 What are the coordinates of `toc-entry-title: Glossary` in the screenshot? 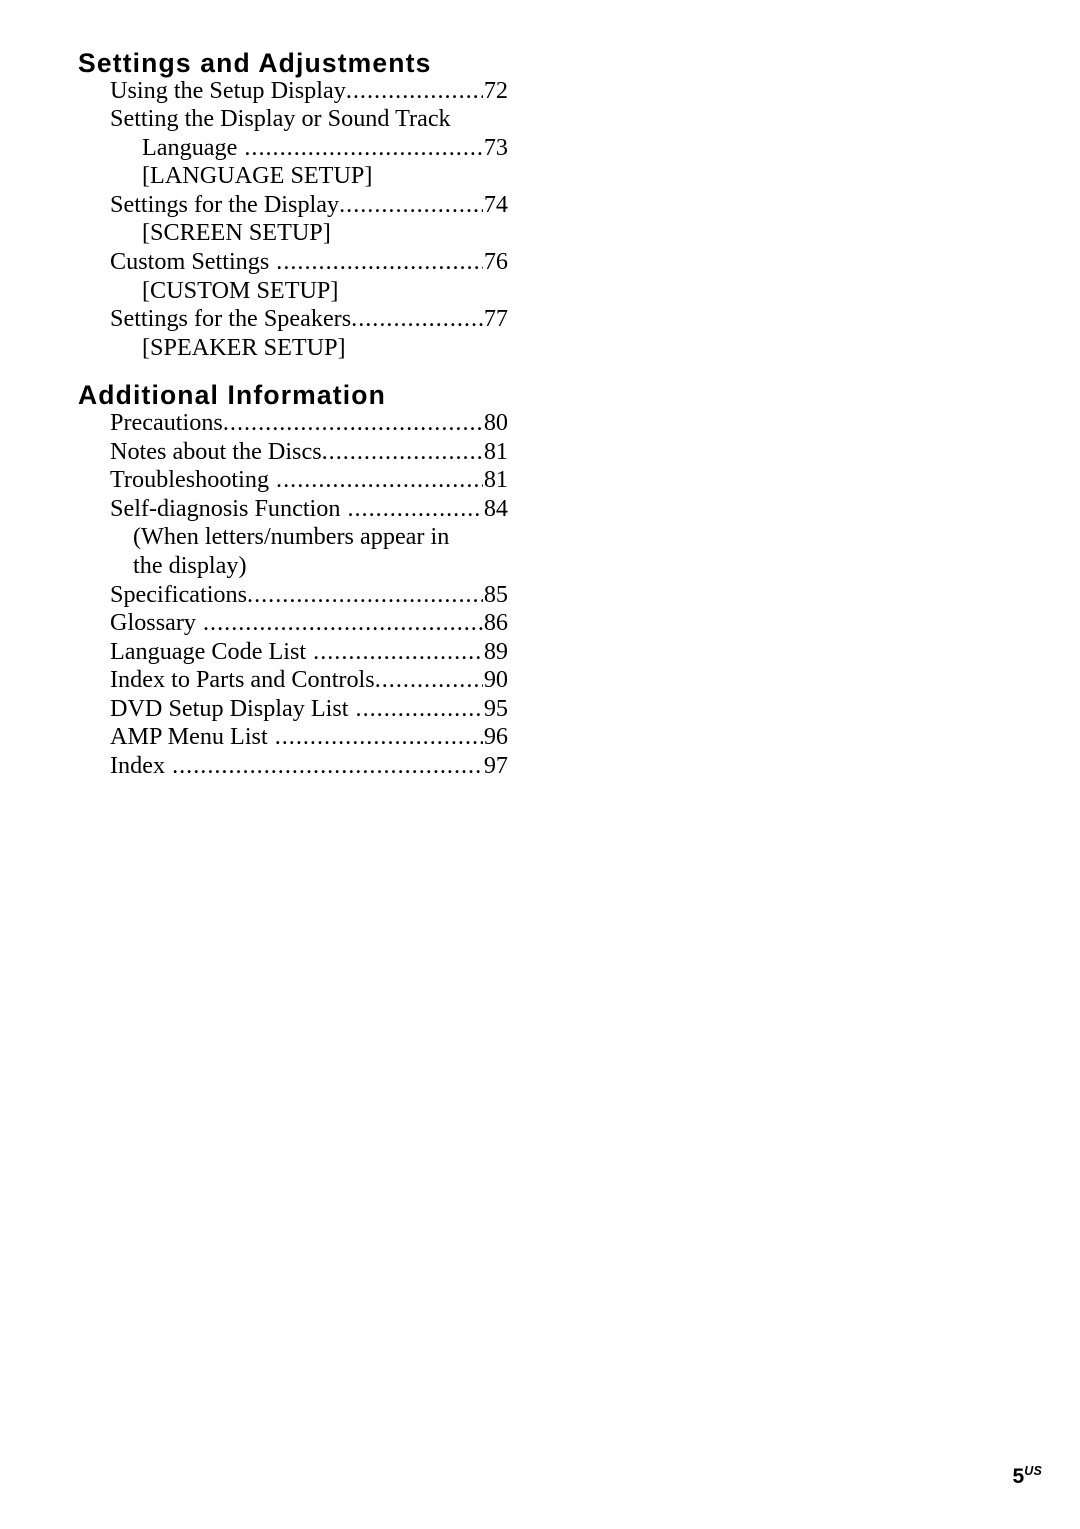 It's located at (153, 623).